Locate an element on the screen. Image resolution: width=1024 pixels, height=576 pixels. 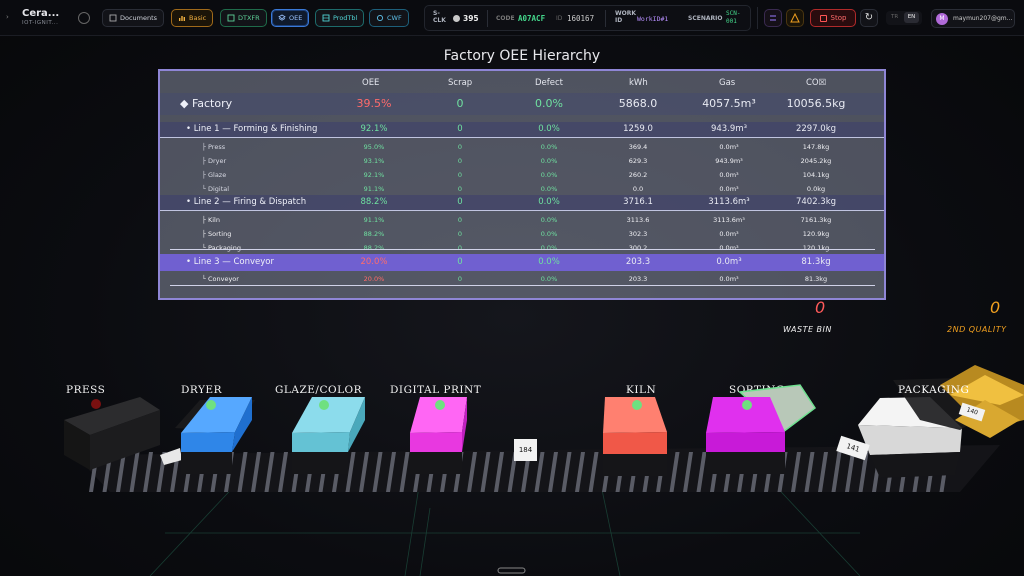
digital-print-machine is located at coordinates (438, 435).